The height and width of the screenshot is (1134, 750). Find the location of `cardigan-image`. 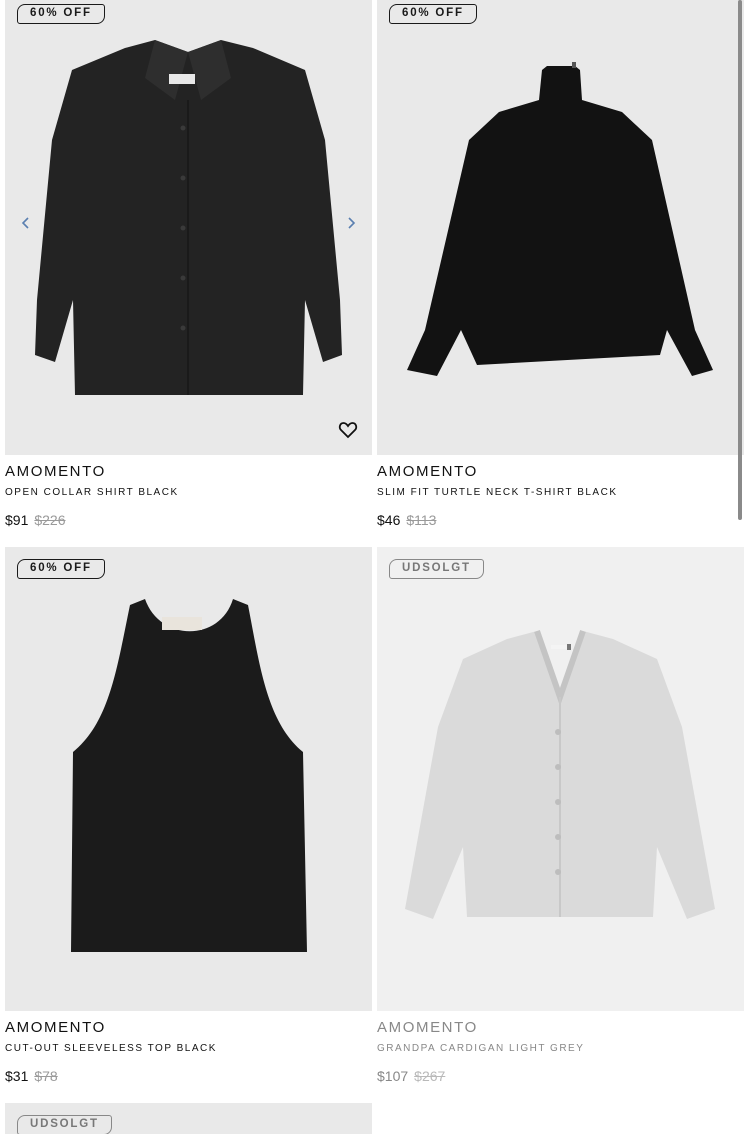

cardigan-image is located at coordinates (560, 774).